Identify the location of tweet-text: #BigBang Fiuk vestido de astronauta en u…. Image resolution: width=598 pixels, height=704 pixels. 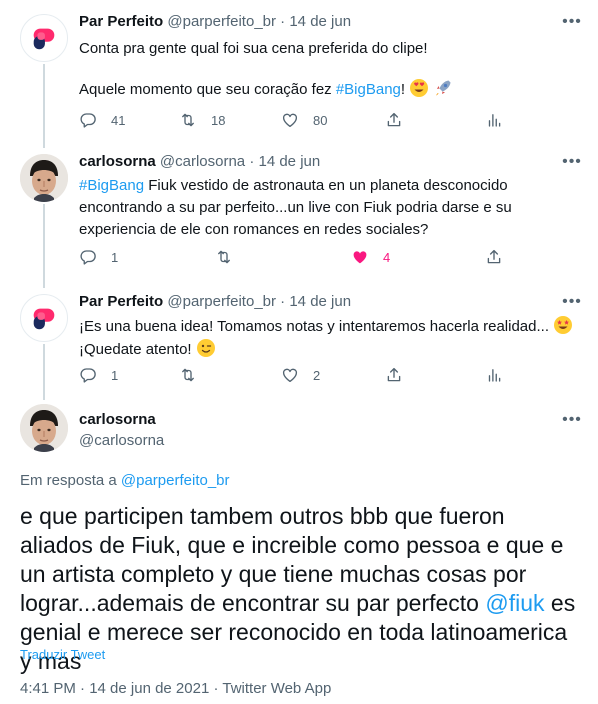
(331, 208).